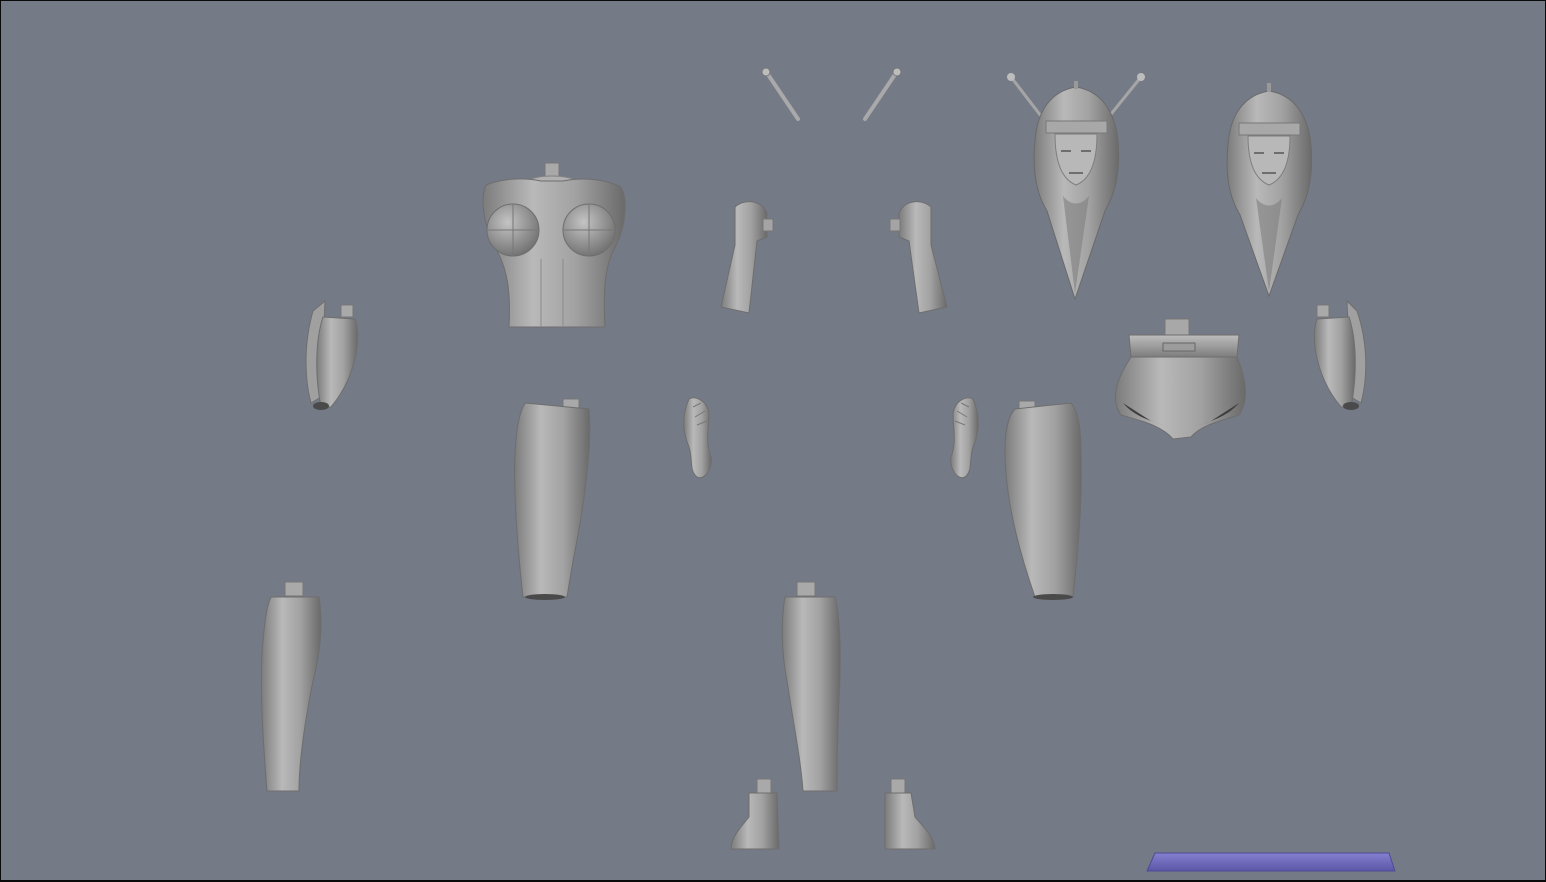 The image size is (1546, 882). What do you see at coordinates (332, 354) in the screenshot?
I see `forearm-left` at bounding box center [332, 354].